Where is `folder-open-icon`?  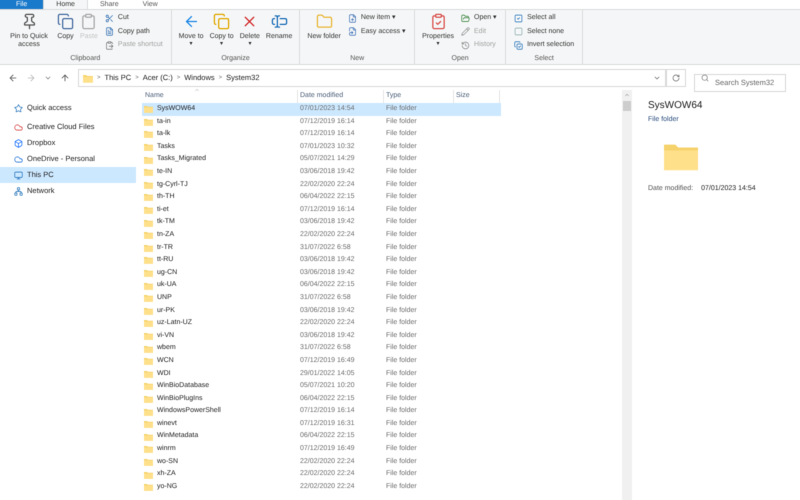
folder-open-icon is located at coordinates (465, 18).